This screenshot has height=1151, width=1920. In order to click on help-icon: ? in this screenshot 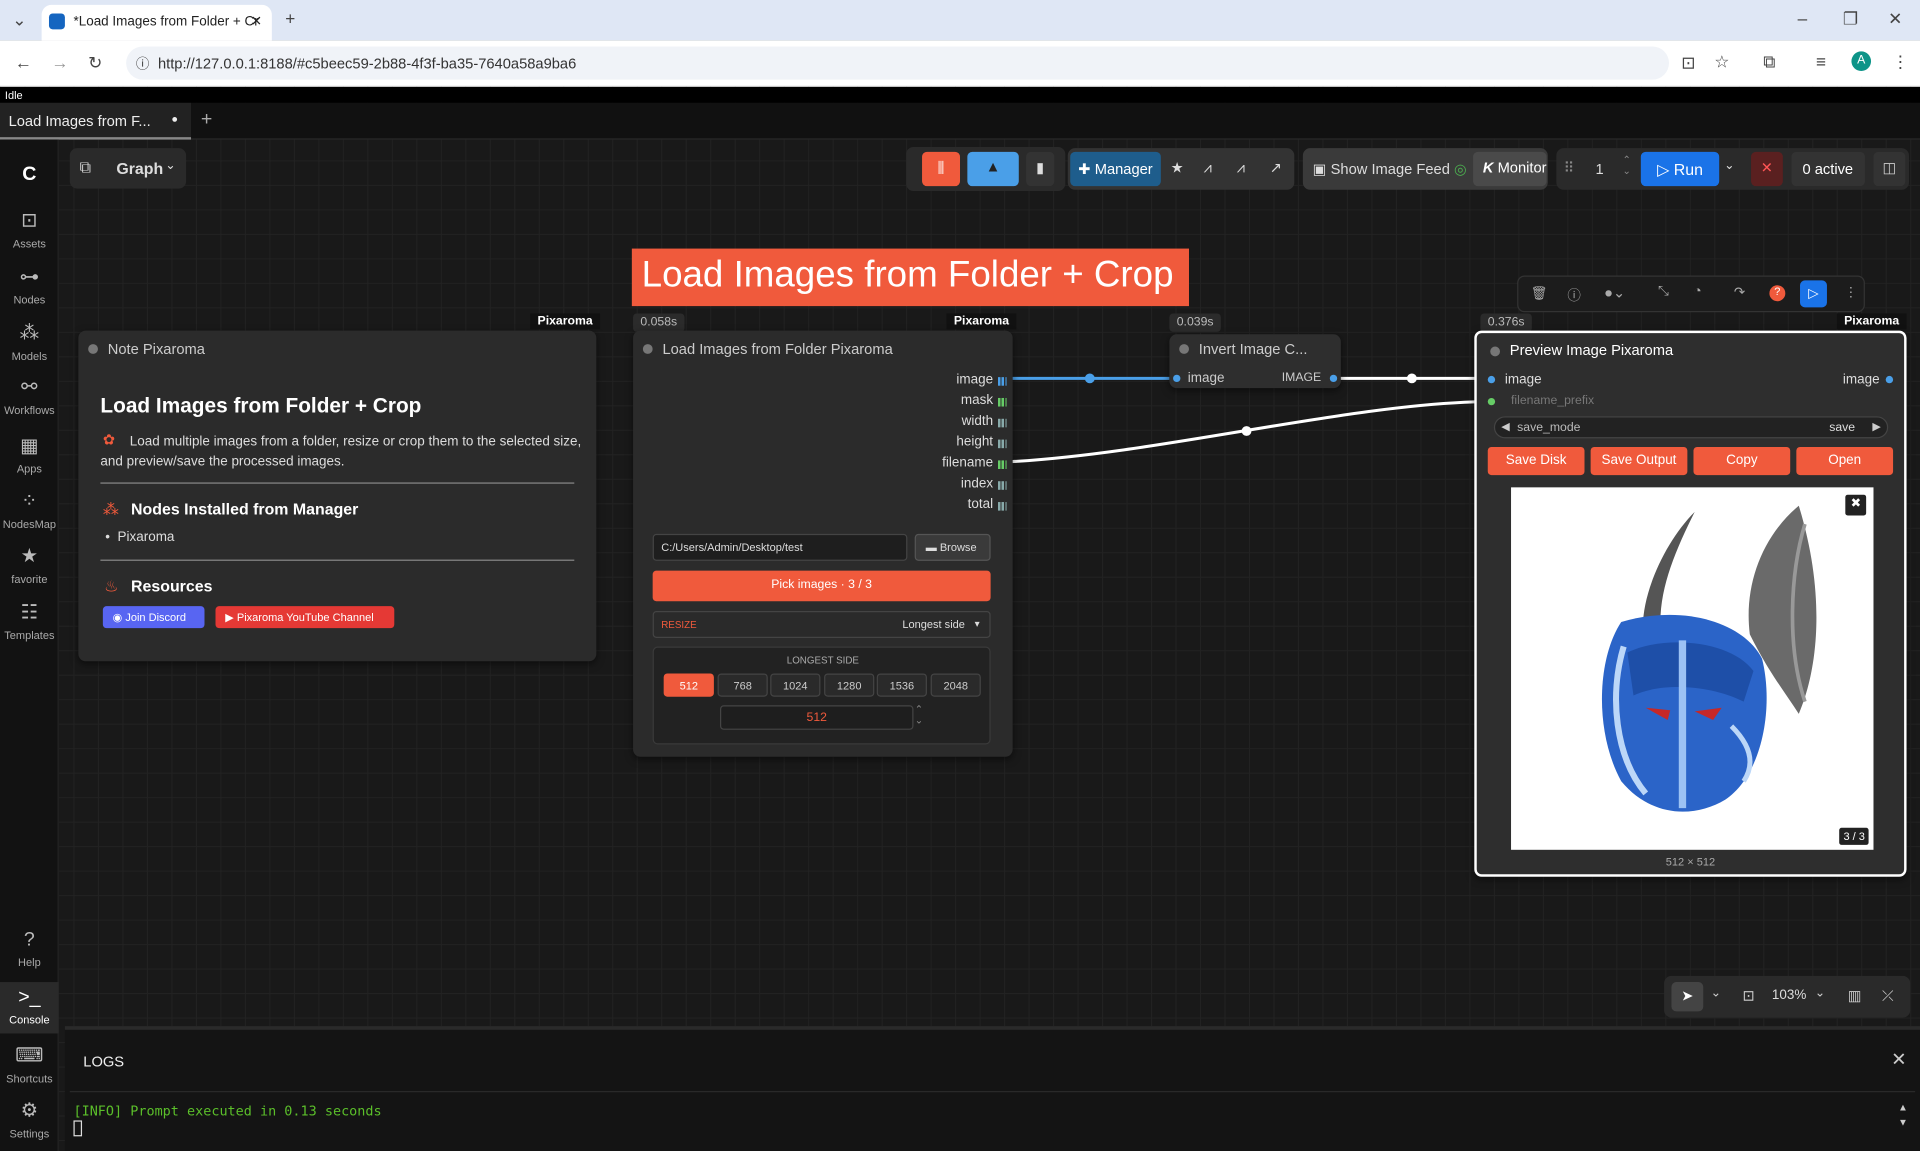, I will do `click(1777, 293)`.